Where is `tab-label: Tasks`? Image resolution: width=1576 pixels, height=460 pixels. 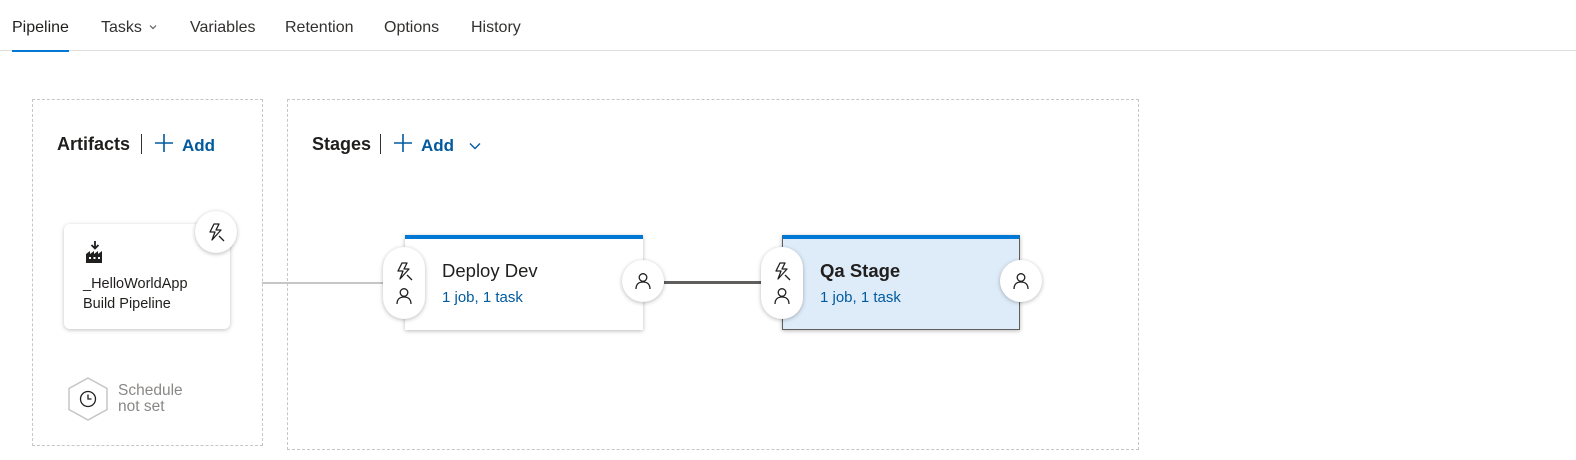
tab-label: Tasks is located at coordinates (121, 27).